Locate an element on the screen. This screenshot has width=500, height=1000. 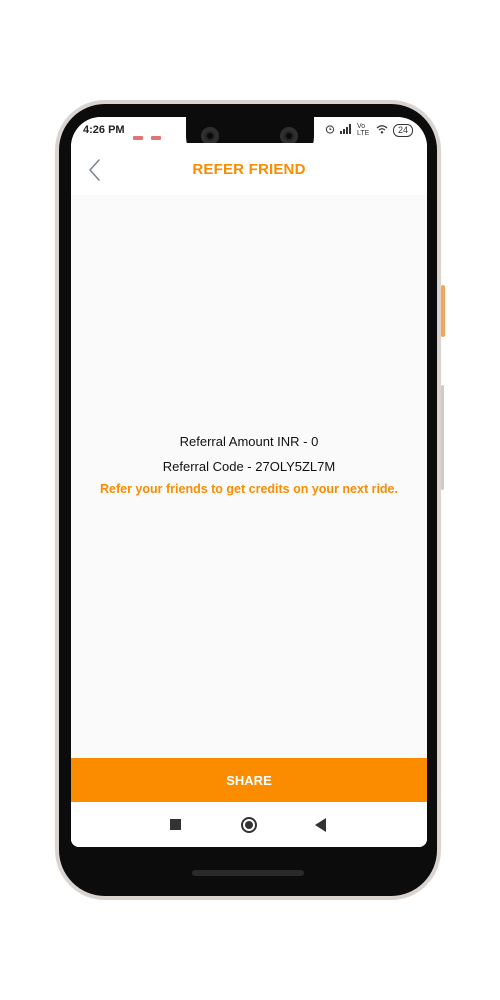
status-time: 4:26 PM is located at coordinates (104, 130).